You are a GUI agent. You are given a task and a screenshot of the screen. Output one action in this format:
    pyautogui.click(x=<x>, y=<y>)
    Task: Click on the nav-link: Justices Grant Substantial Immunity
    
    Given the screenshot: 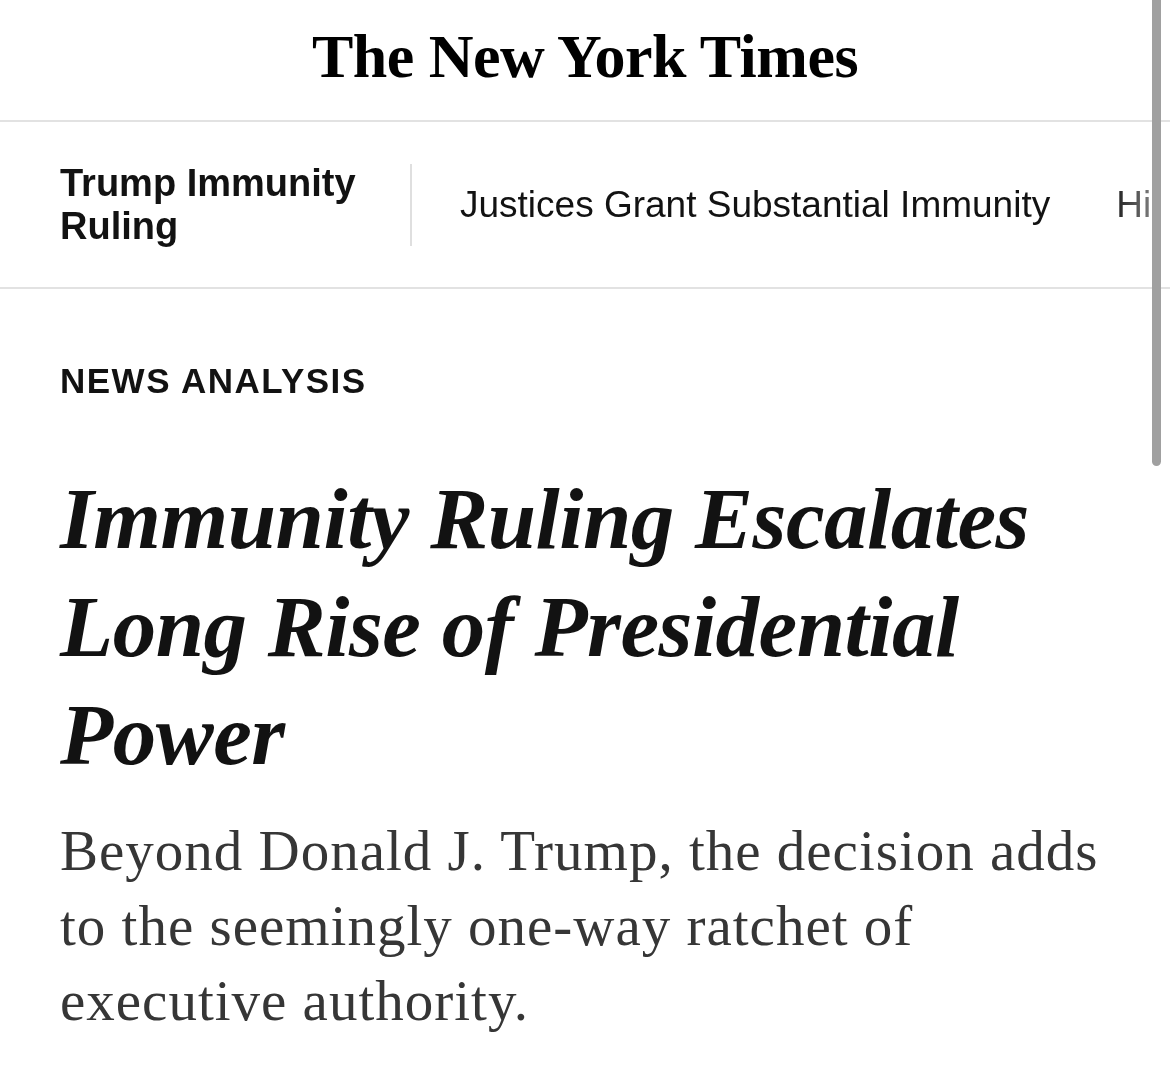 What is the action you would take?
    pyautogui.click(x=755, y=204)
    